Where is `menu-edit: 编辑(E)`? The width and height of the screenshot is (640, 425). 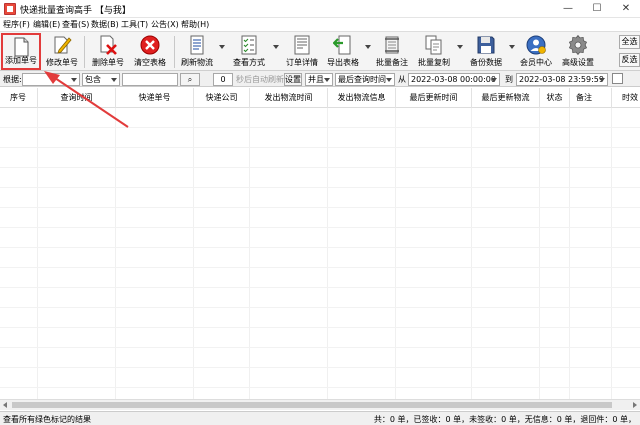 menu-edit: 编辑(E) is located at coordinates (46, 24).